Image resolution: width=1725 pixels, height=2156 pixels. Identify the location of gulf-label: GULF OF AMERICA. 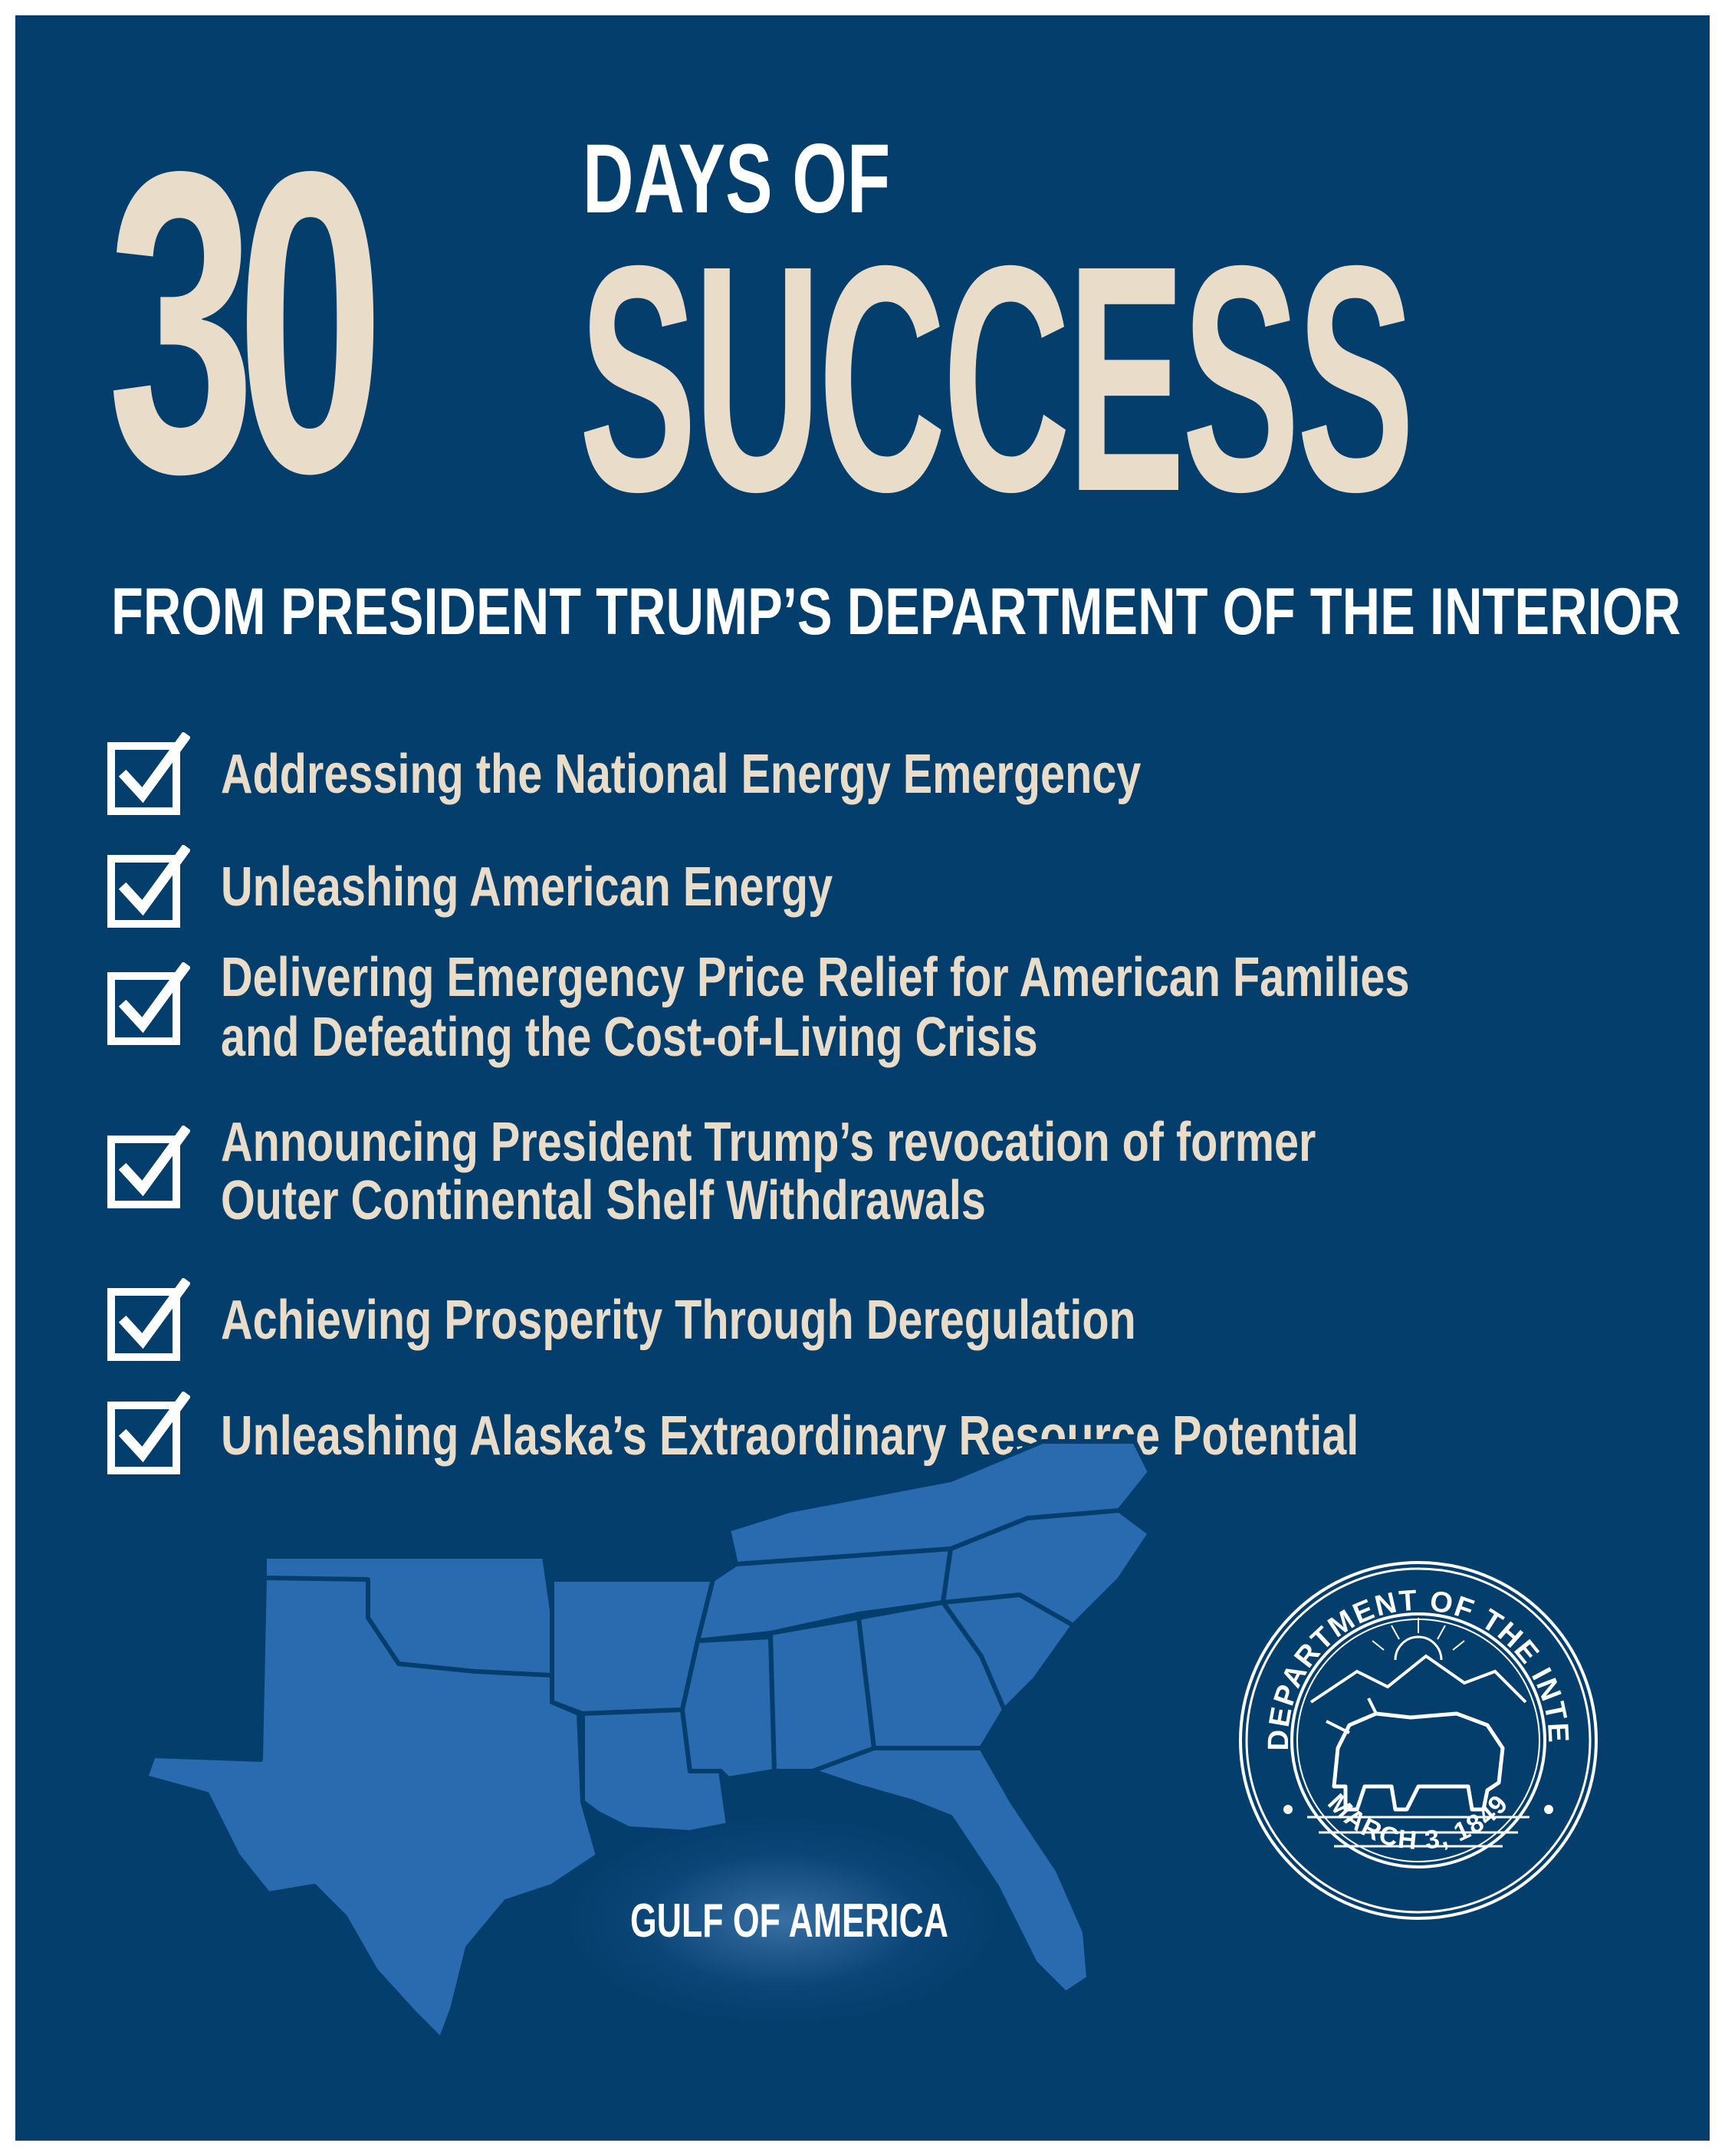
(789, 1921).